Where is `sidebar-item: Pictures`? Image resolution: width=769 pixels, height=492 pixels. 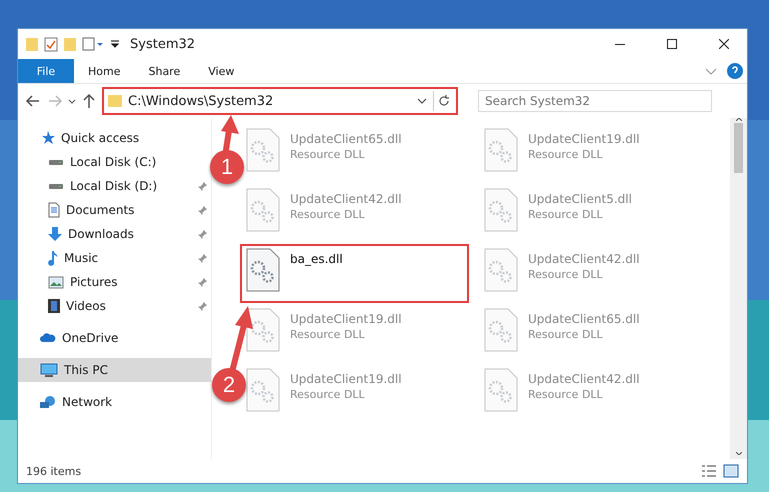
sidebar-item: Pictures is located at coordinates (114, 282).